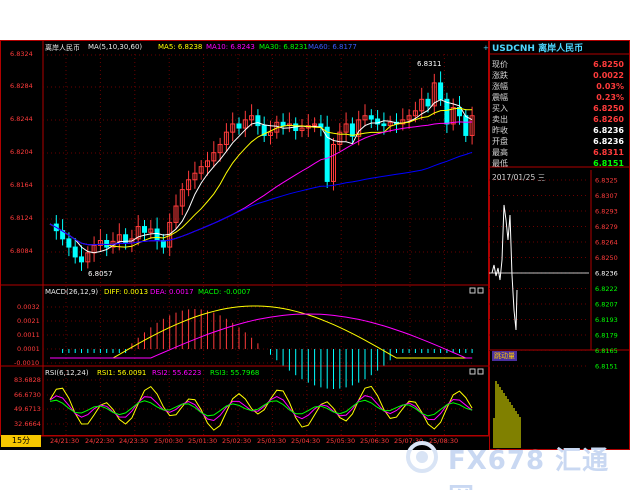  I want to click on macd-dea: DEA: 0.0017, so click(172, 292).